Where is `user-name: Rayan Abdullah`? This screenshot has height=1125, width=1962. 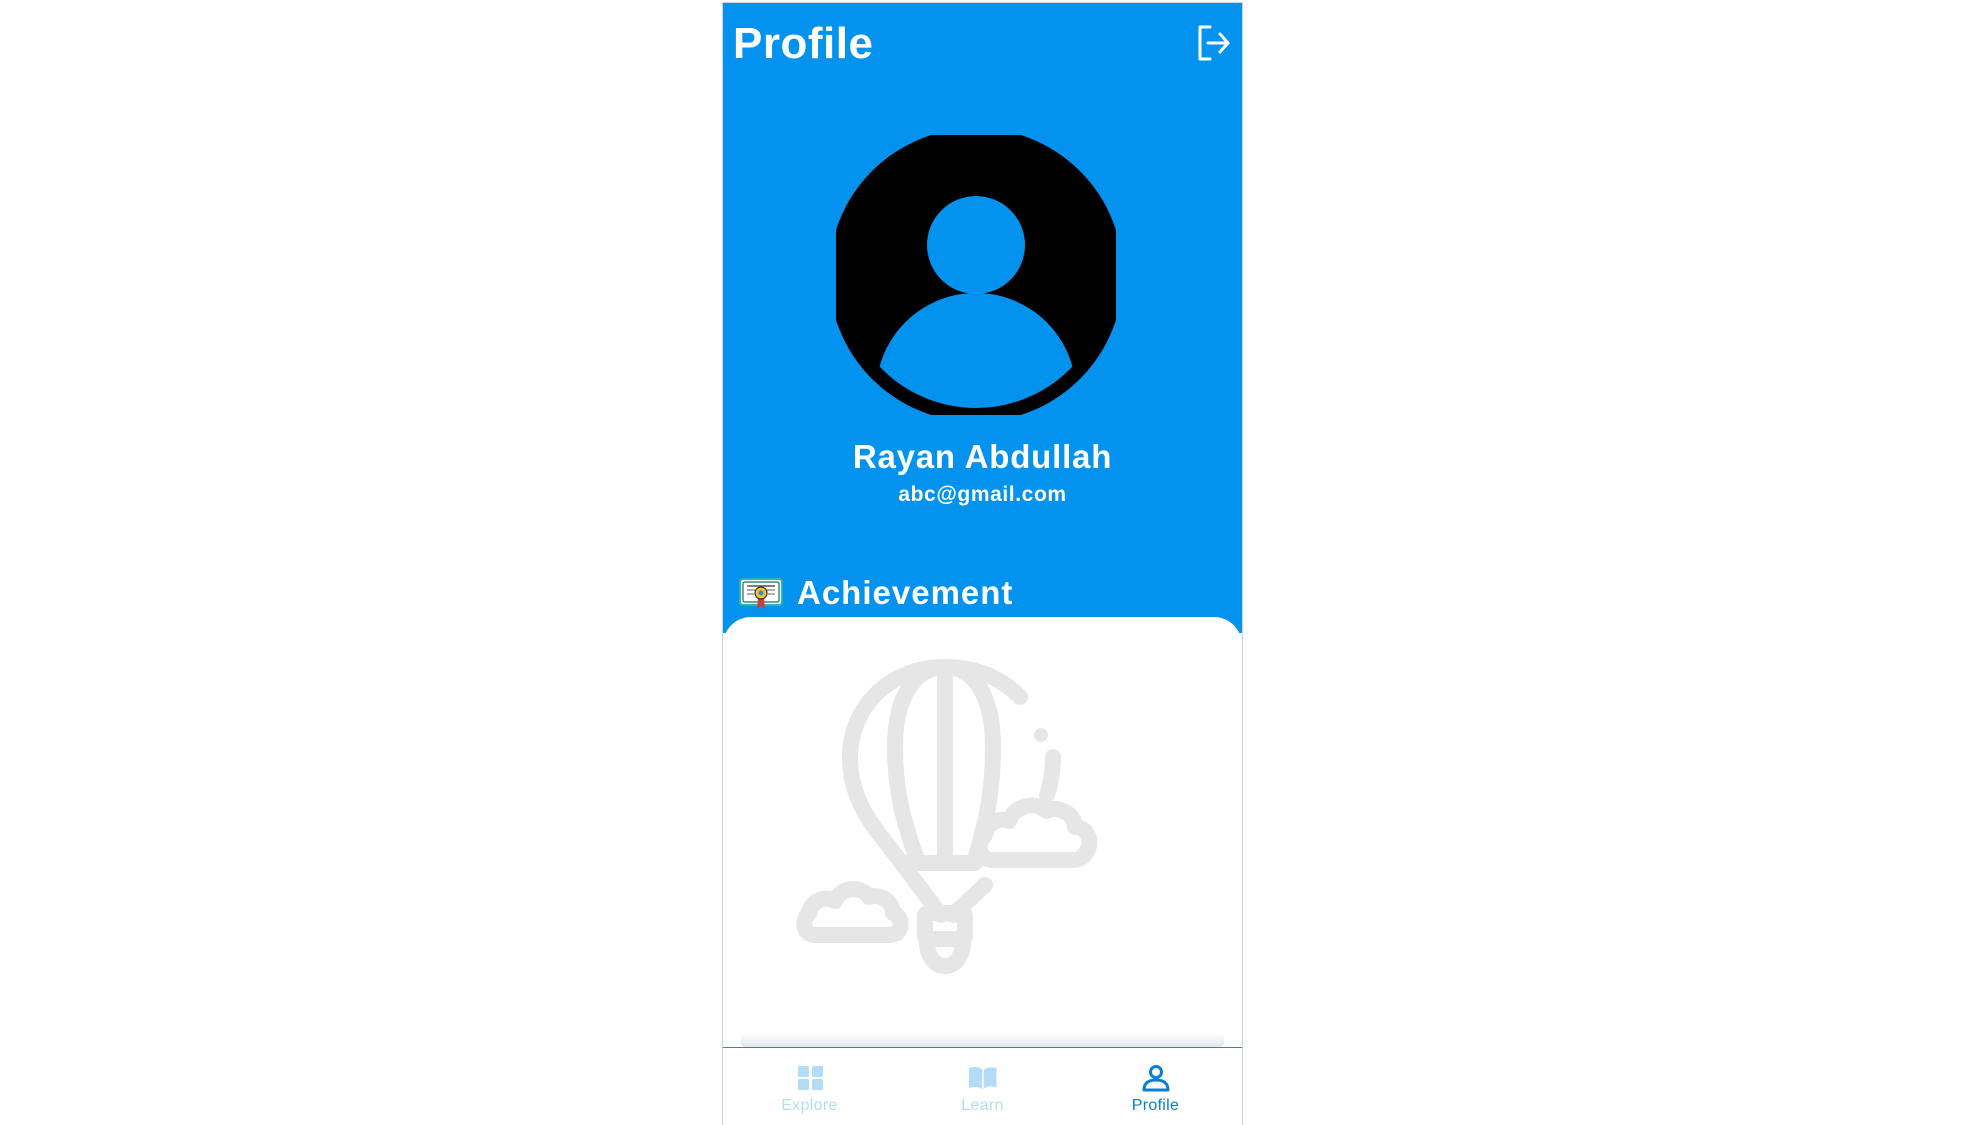
user-name: Rayan Abdullah is located at coordinates (982, 456).